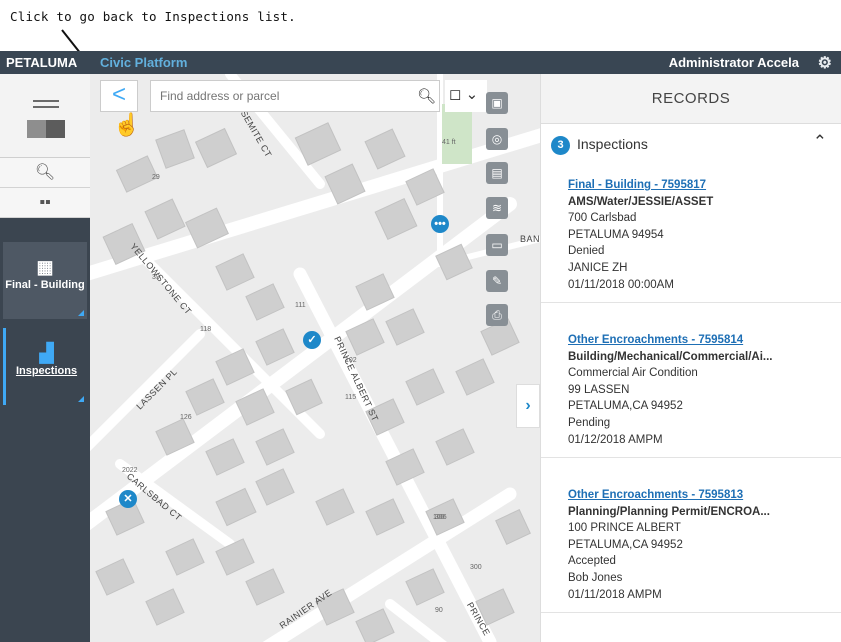 This screenshot has width=841, height=642. I want to click on record-line: Commercial Air Condition, so click(633, 373).